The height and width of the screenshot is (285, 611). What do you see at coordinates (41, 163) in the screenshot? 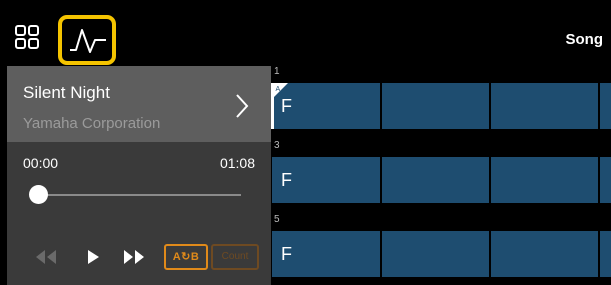
I see `time-current: 00:00` at bounding box center [41, 163].